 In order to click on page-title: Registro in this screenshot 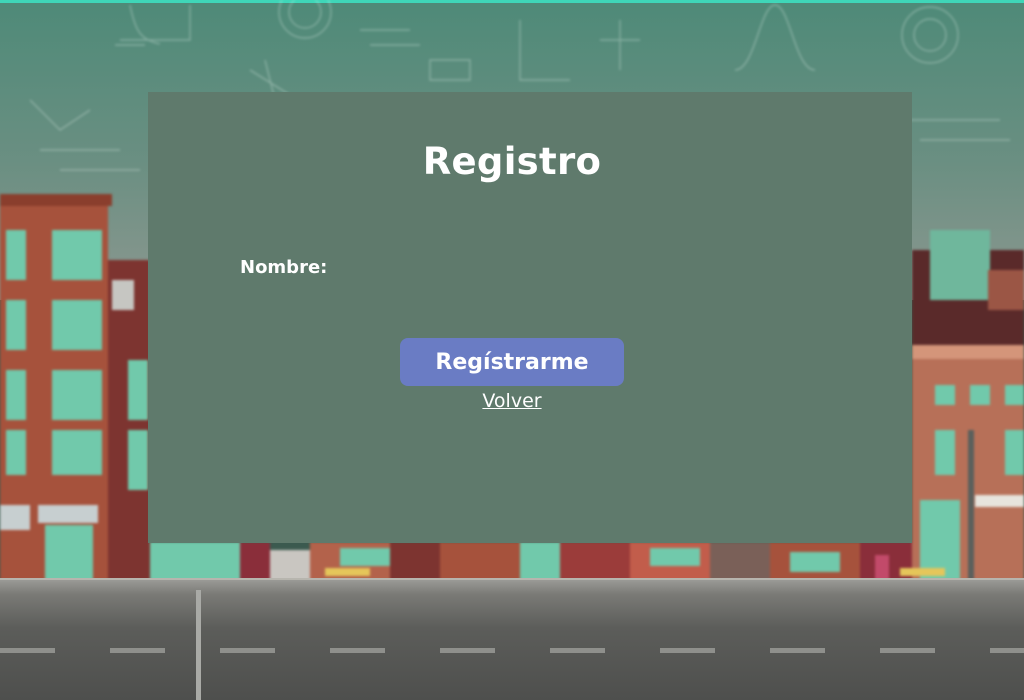, I will do `click(512, 161)`.